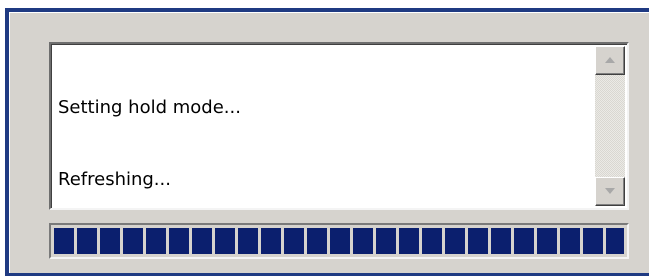 This screenshot has height=280, width=649. I want to click on progress-bar, so click(339, 241).